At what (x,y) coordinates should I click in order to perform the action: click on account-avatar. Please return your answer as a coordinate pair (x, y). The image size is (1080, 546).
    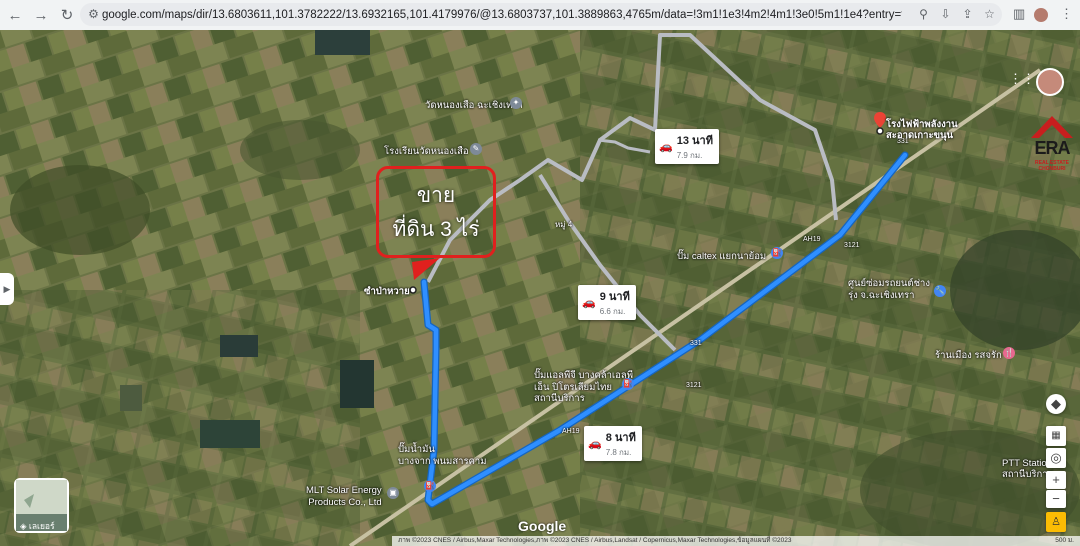
    Looking at the image, I should click on (1050, 82).